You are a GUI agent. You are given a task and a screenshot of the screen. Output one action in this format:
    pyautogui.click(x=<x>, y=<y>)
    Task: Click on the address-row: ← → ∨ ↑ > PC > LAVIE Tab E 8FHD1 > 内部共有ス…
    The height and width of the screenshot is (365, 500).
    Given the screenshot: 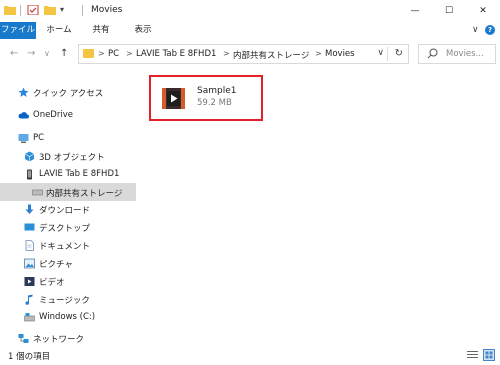 What is the action you would take?
    pyautogui.click(x=250, y=55)
    